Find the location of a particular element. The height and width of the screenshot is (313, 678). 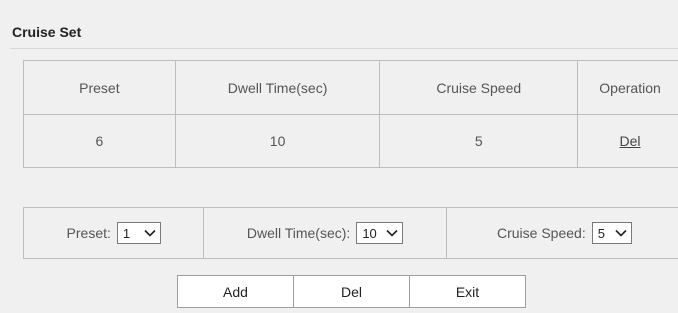

column-header-cruise-speed: Cruise Speed is located at coordinates (479, 87).